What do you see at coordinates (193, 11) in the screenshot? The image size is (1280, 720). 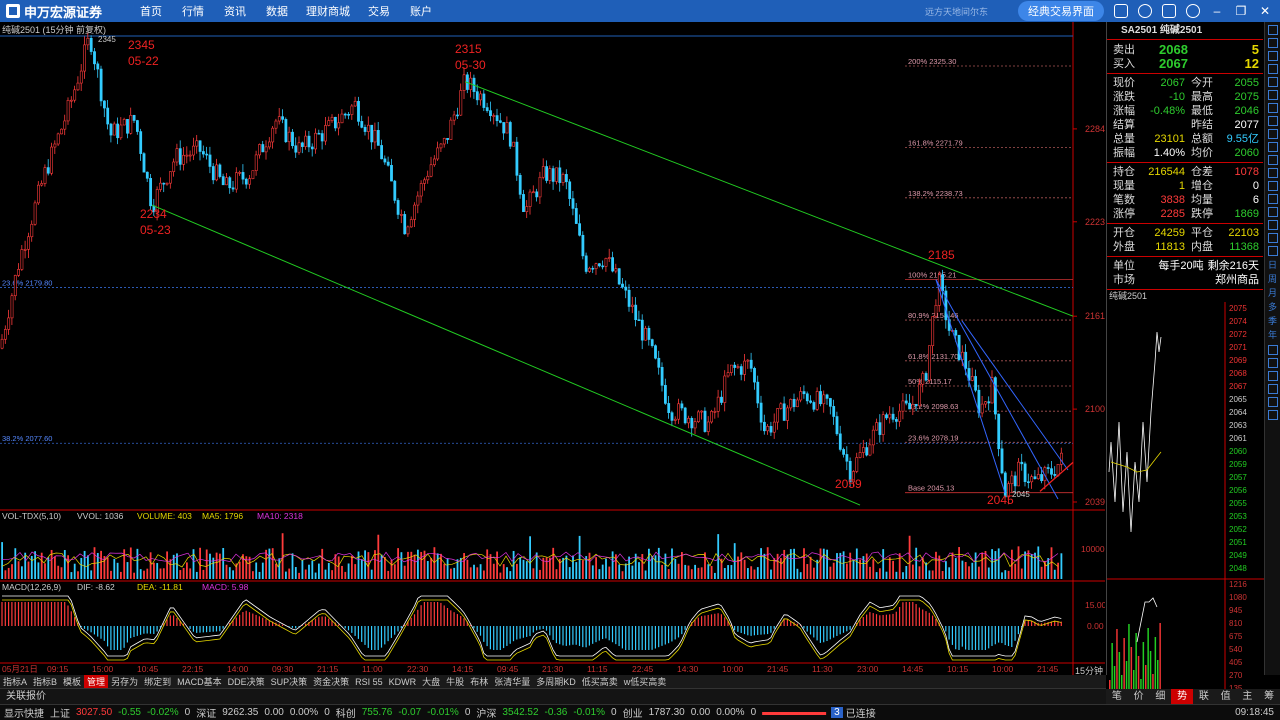 I see `nav-quotes: 行情` at bounding box center [193, 11].